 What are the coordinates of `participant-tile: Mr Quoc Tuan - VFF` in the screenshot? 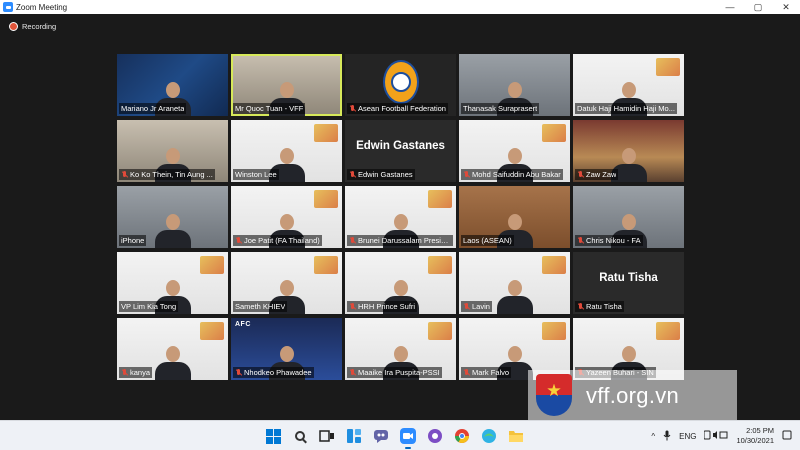 It's located at (286, 85).